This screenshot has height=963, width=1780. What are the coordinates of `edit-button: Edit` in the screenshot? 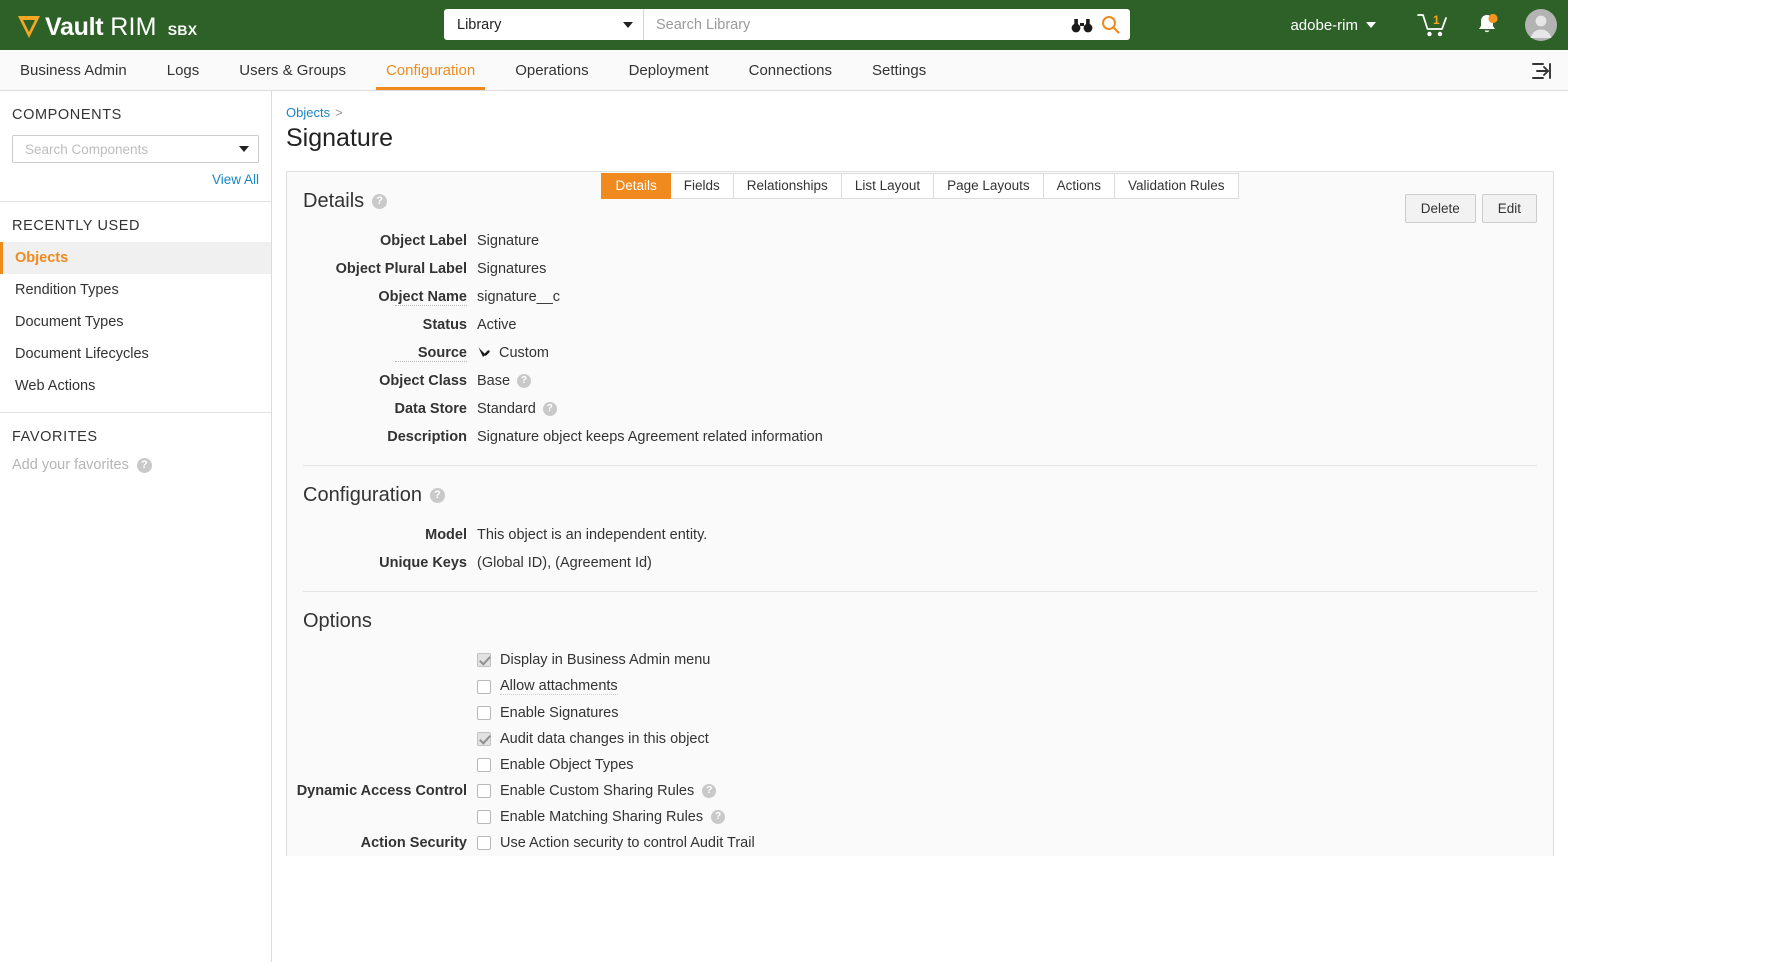 It's located at (1509, 208).